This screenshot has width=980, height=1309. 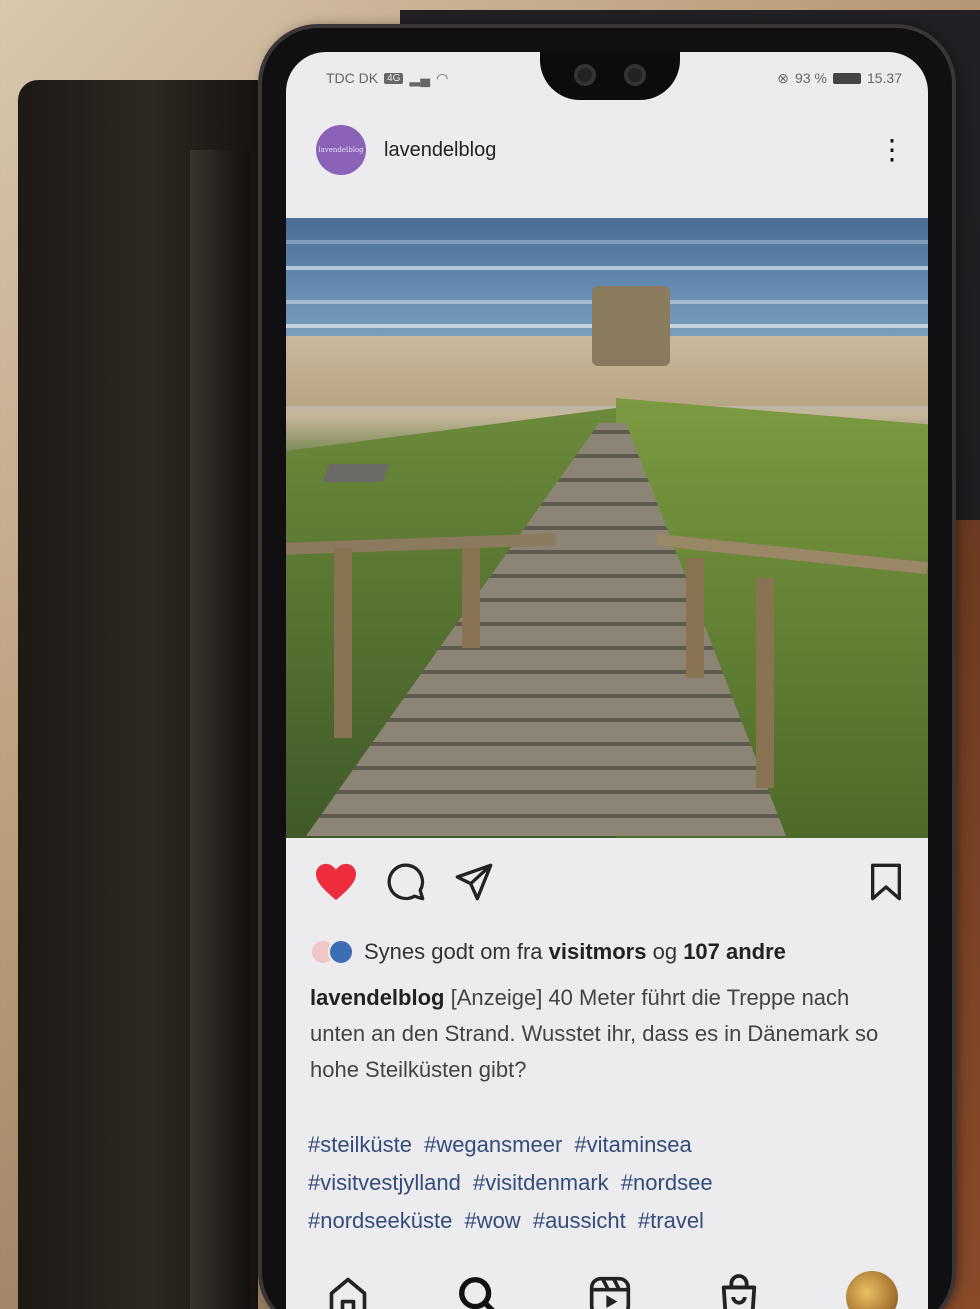 What do you see at coordinates (360, 1144) in the screenshot?
I see `hashtag-link: #steilküste` at bounding box center [360, 1144].